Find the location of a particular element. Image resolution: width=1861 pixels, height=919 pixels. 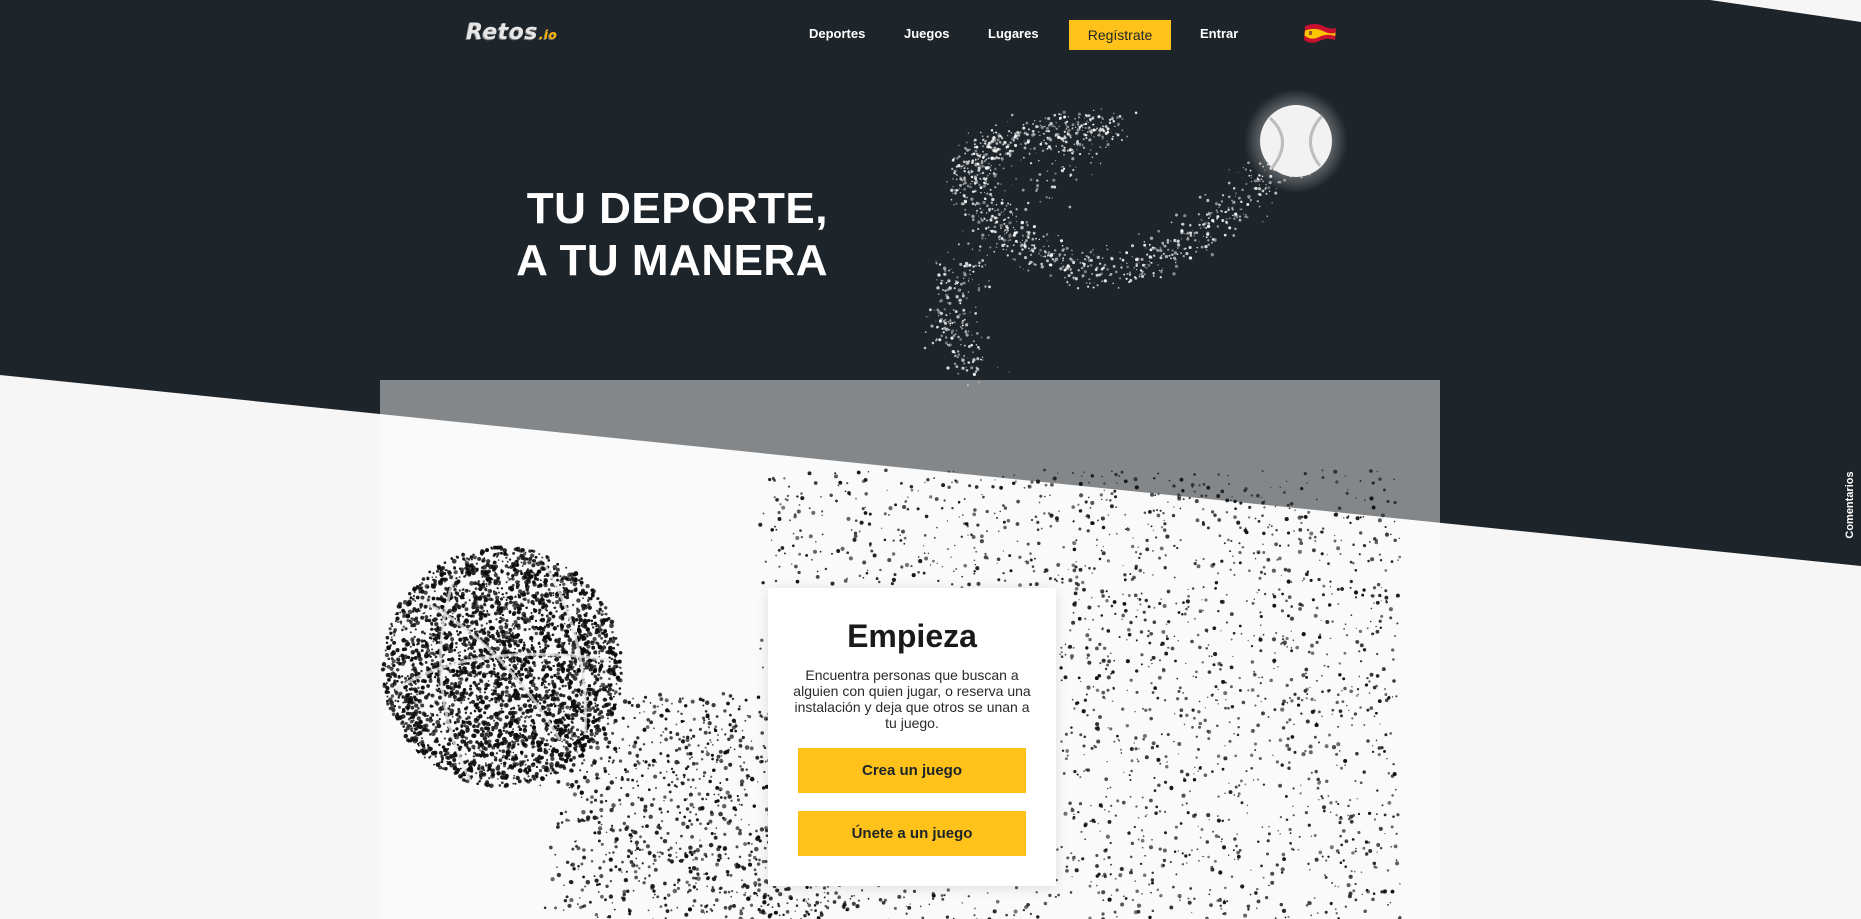

feedback-tab: Comentarios is located at coordinates (1850, 505).